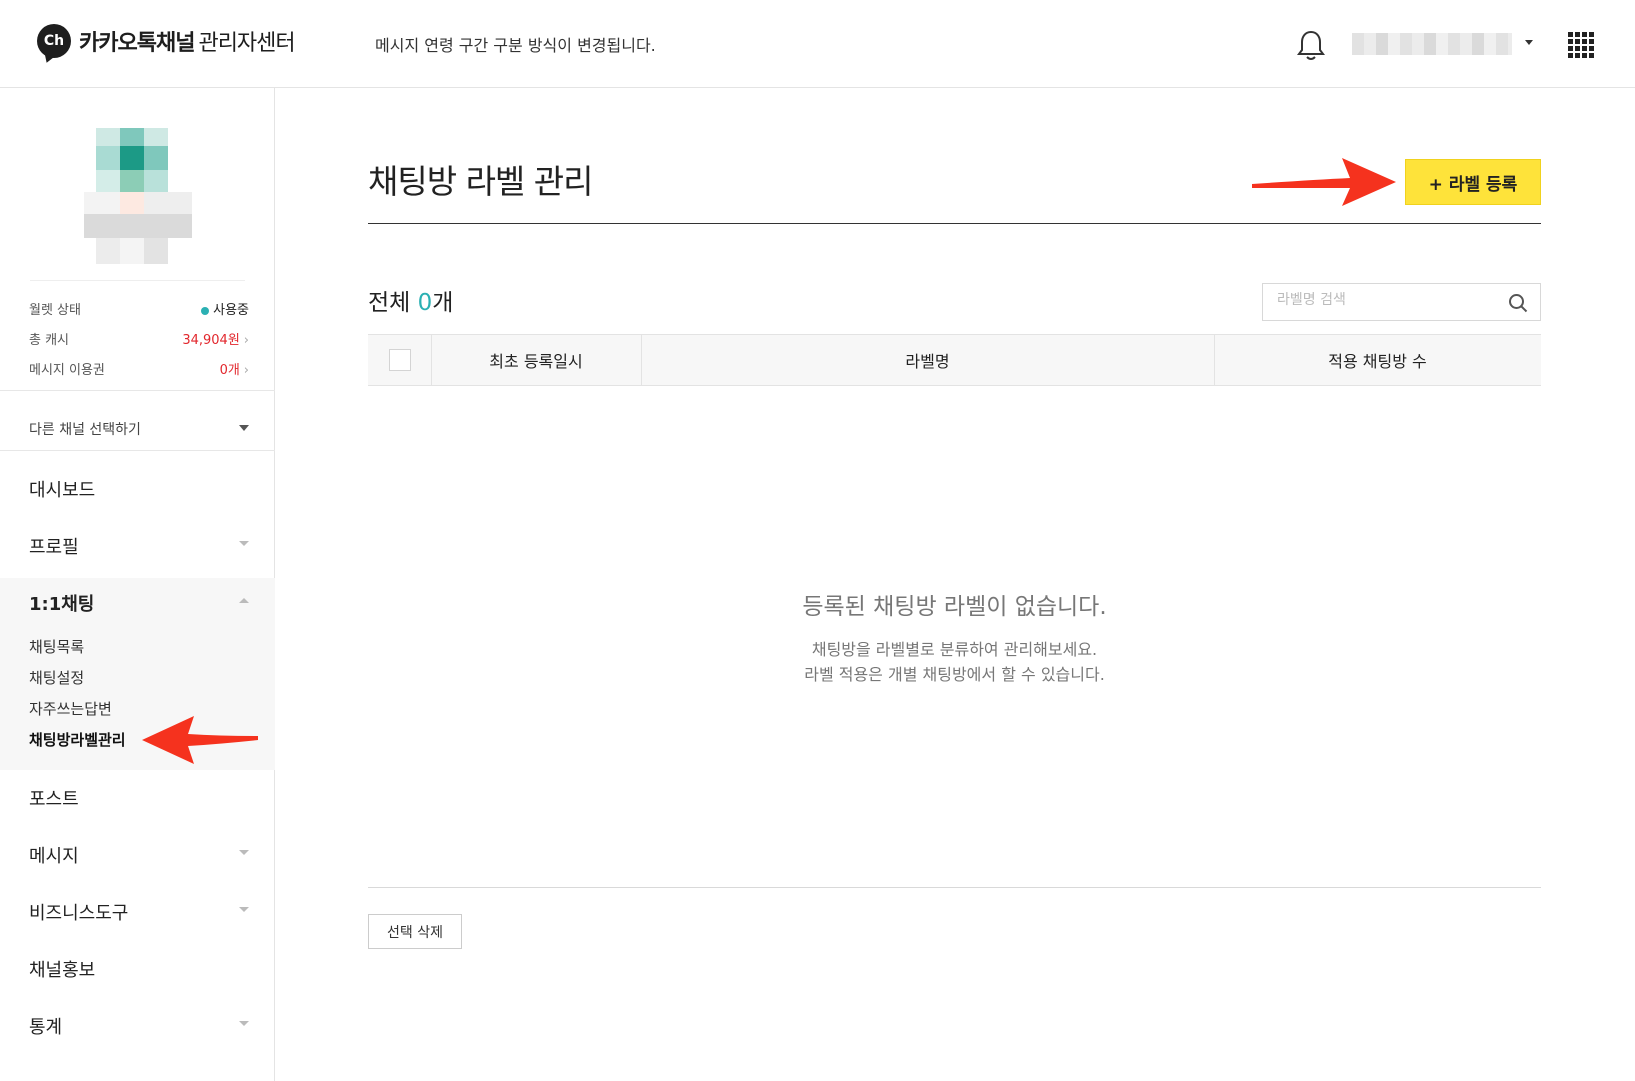 The width and height of the screenshot is (1635, 1081). Describe the element at coordinates (56, 677) in the screenshot. I see `submenu-chat-settings: 채팅설정` at that location.